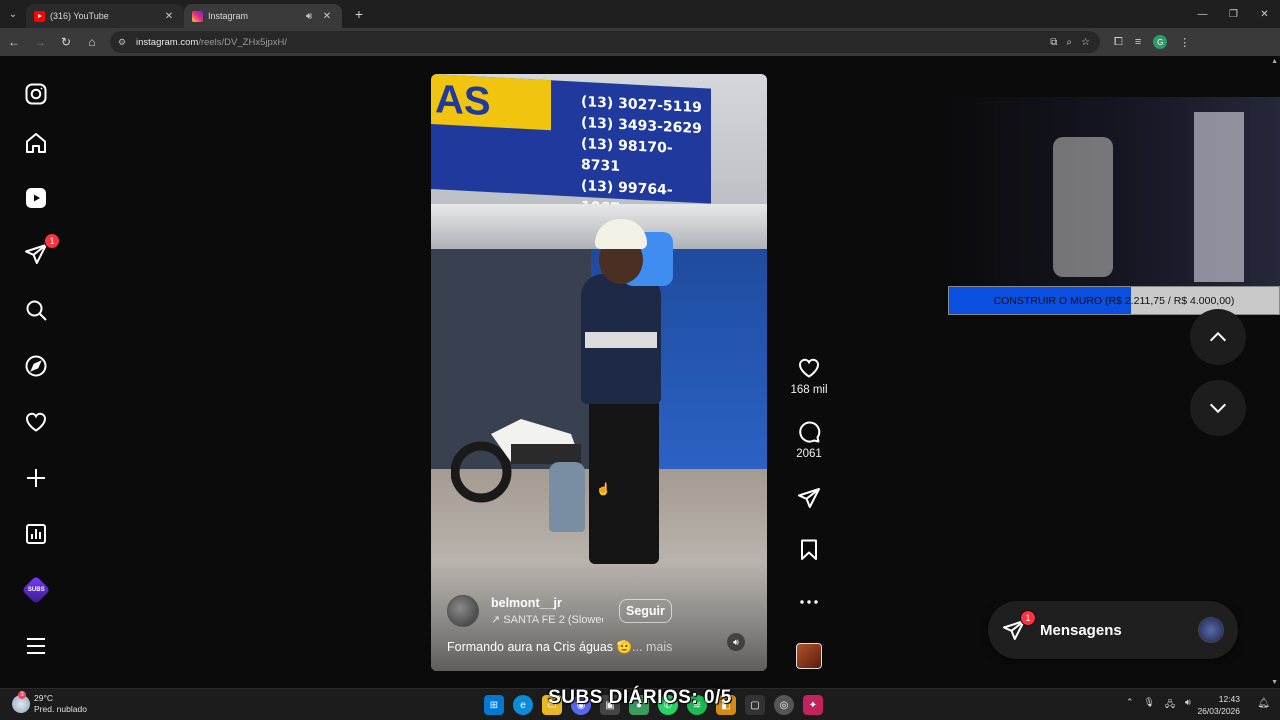  What do you see at coordinates (1188, 705) in the screenshot?
I see `volume-tray-icon: 🔊︎` at bounding box center [1188, 705].